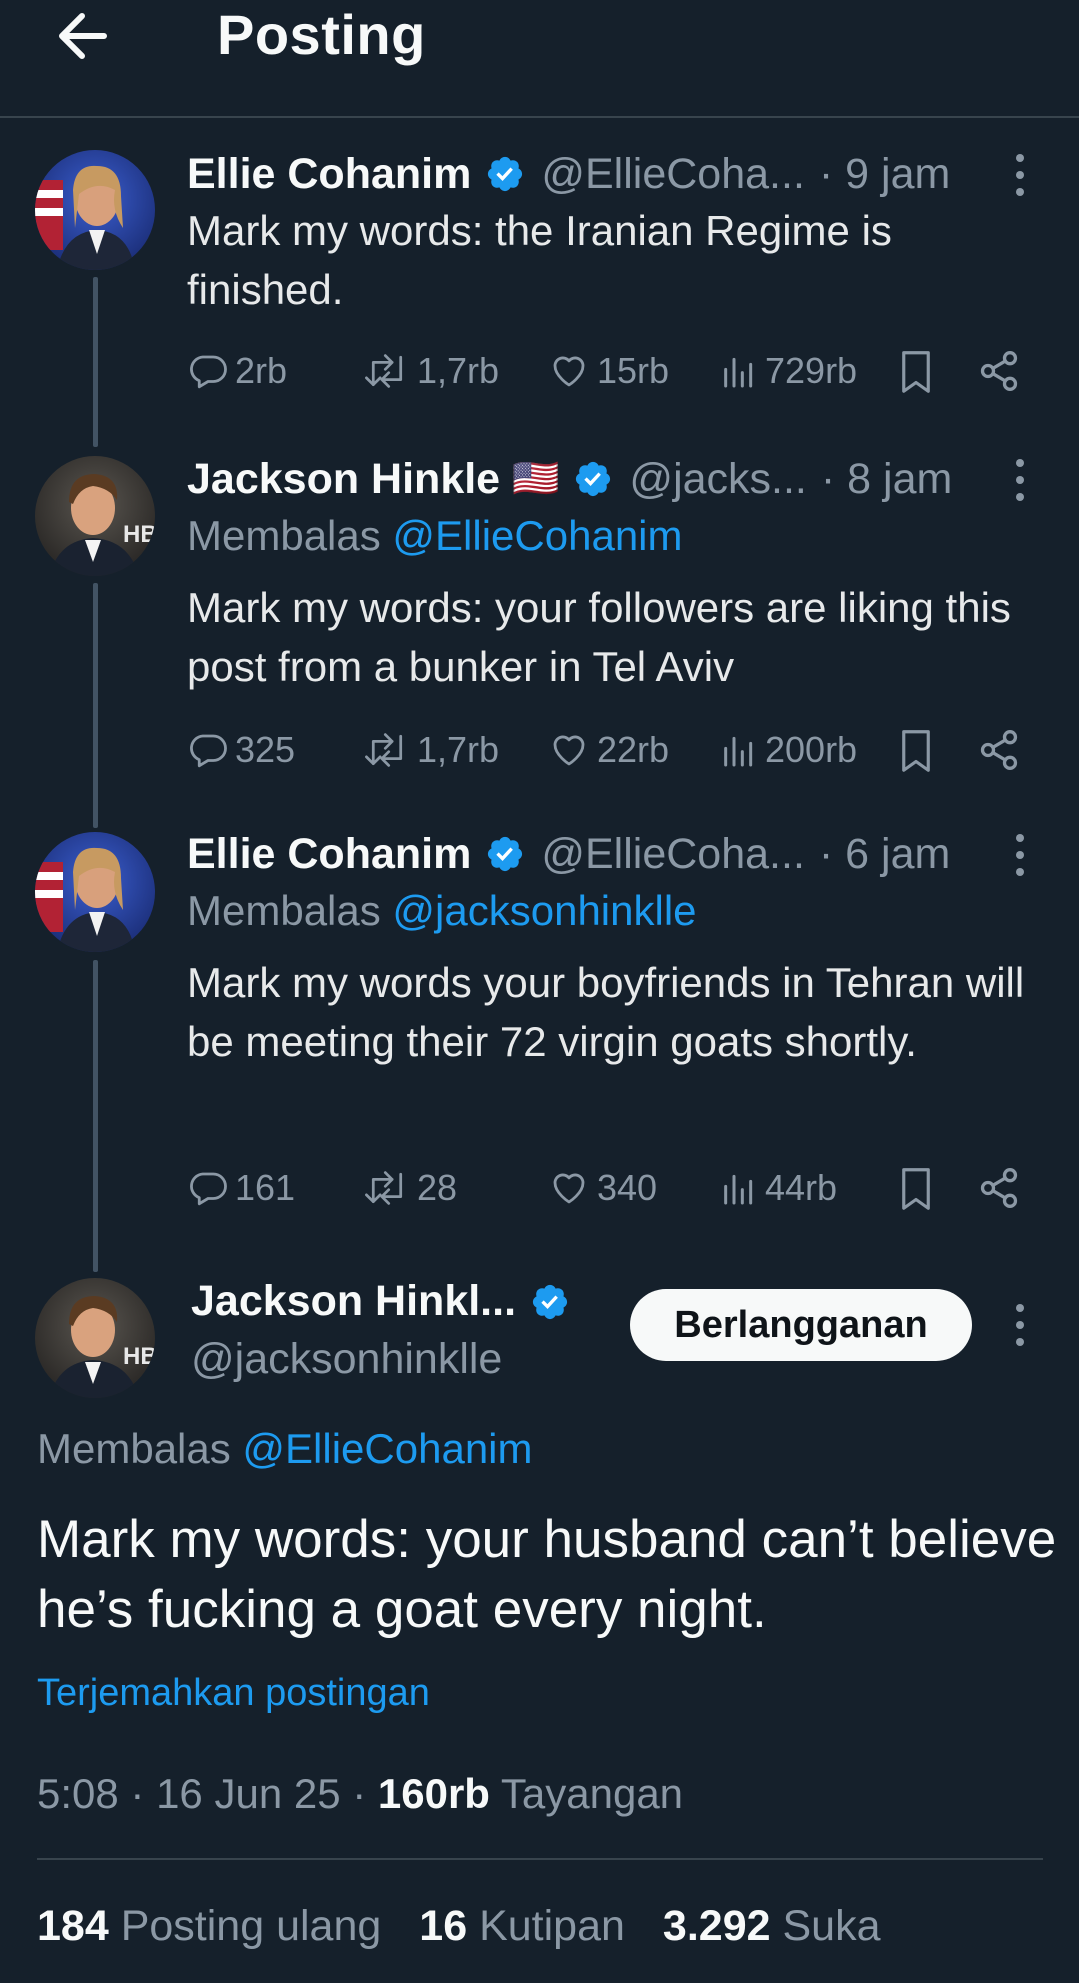  I want to click on action-bar: 161 28 340 44rb, so click(617, 1188).